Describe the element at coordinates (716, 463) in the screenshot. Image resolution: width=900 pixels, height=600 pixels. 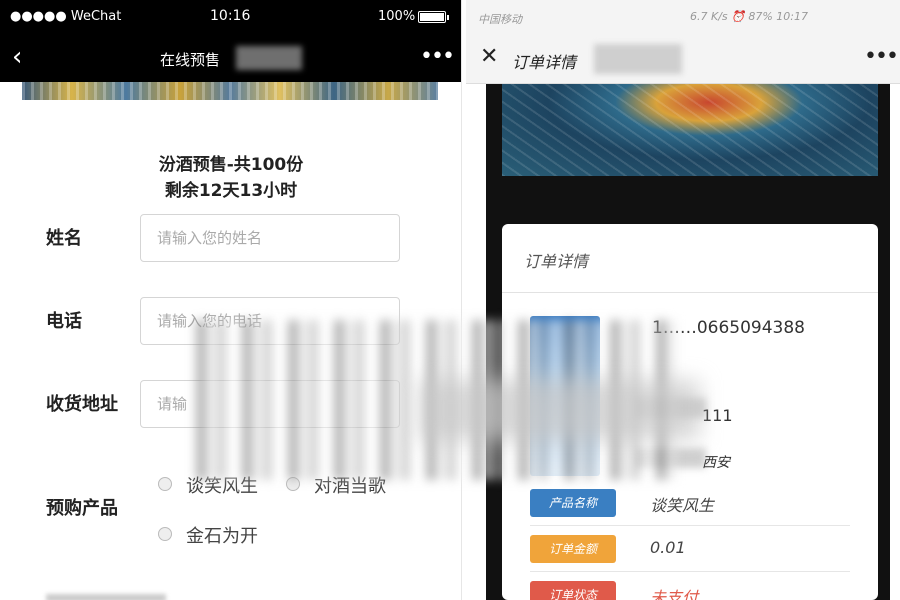
I see `value-row-3: 西安` at that location.